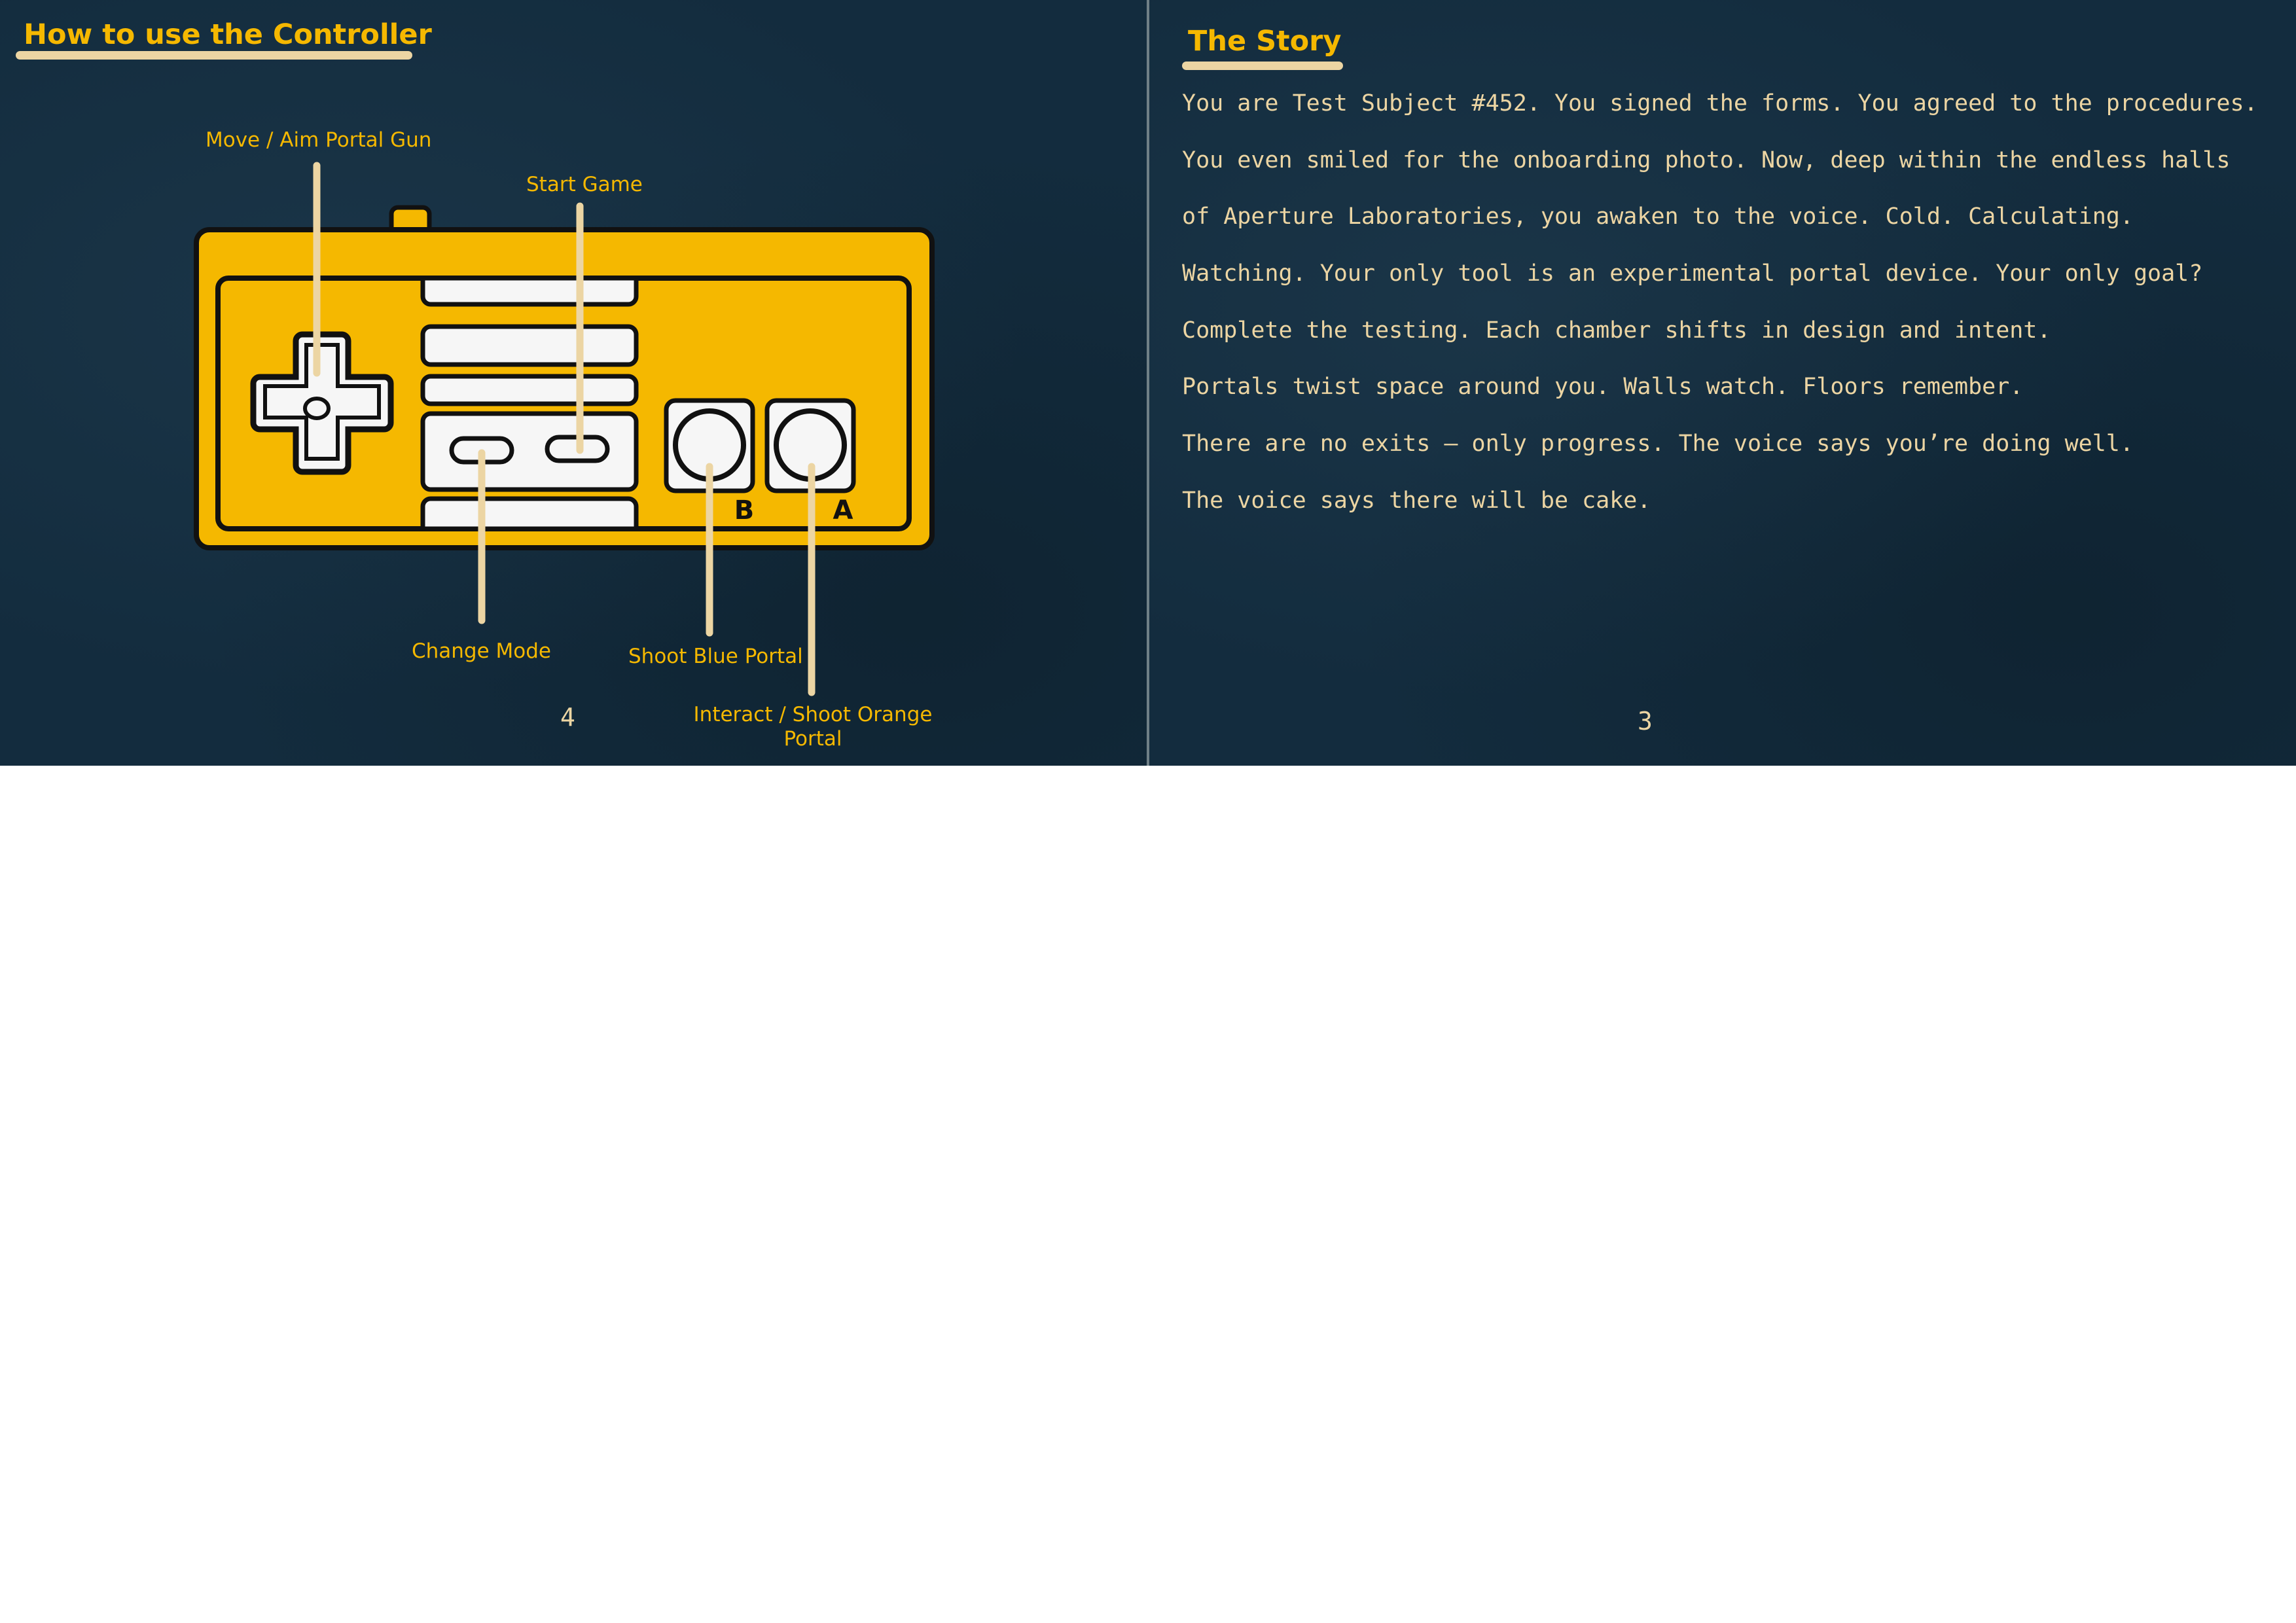 Image resolution: width=2296 pixels, height=1623 pixels. Describe the element at coordinates (1262, 66) in the screenshot. I see `story-title-underline` at that location.